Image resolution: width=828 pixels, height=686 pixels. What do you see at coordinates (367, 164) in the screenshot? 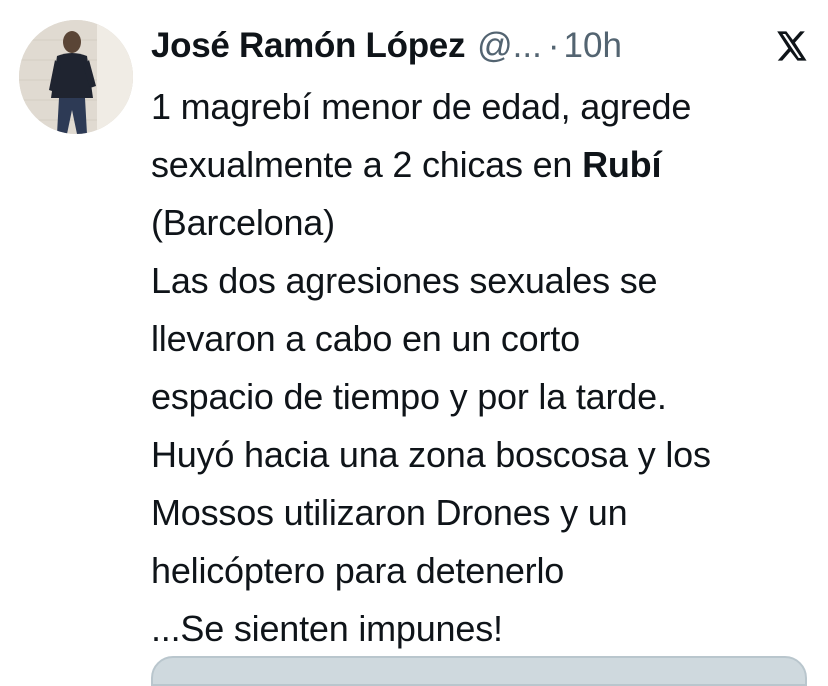
I see `tweet-line-text: sexualmente a 2 chicas en` at bounding box center [367, 164].